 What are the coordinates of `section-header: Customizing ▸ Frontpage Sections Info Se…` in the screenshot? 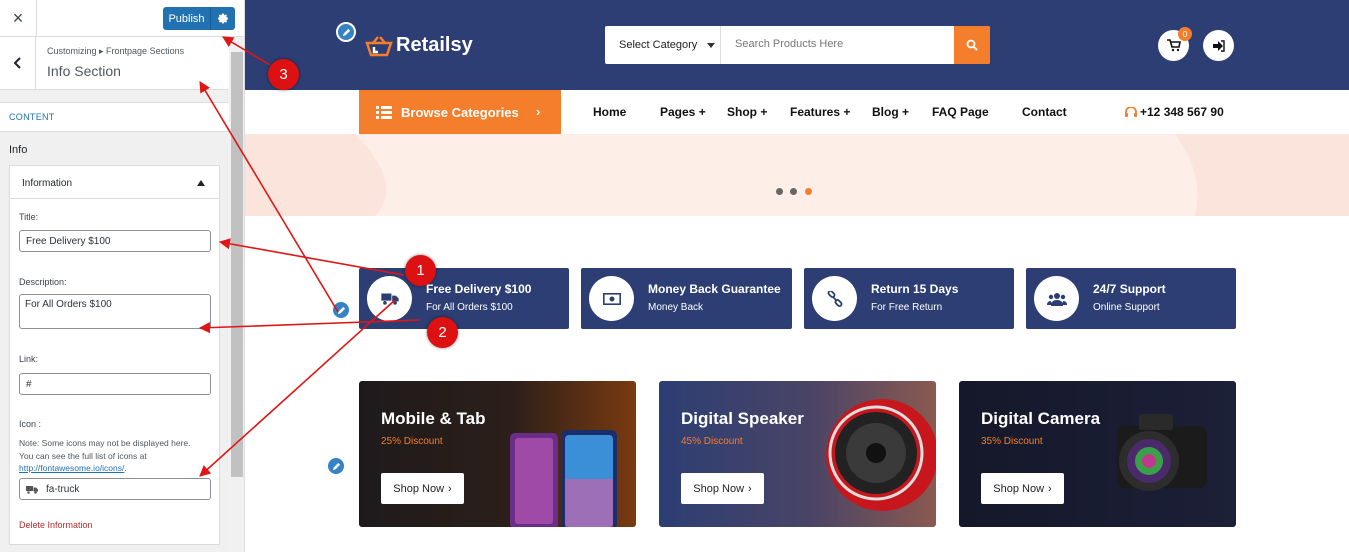 It's located at (114, 63).